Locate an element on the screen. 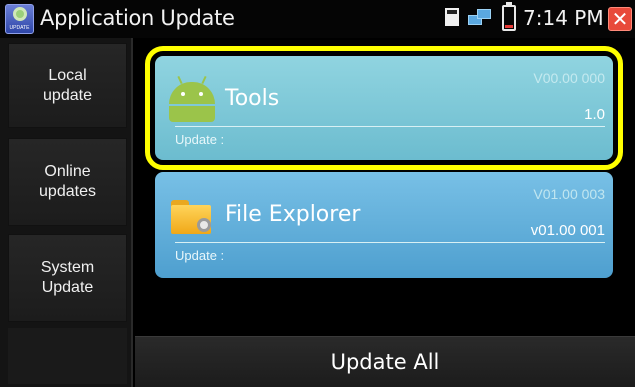  update-app-icon: UPDATE is located at coordinates (19, 19).